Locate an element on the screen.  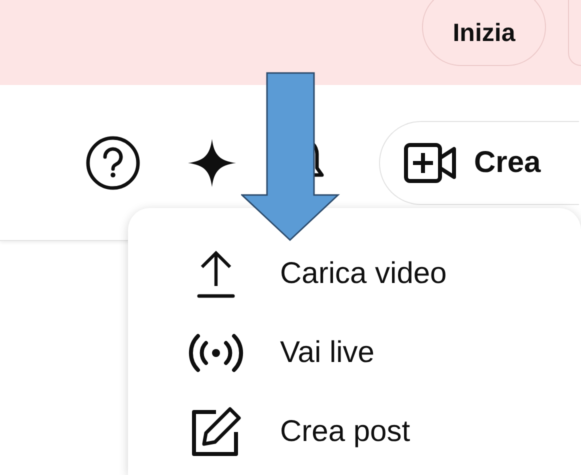
start-button: Inizia is located at coordinates (484, 33).